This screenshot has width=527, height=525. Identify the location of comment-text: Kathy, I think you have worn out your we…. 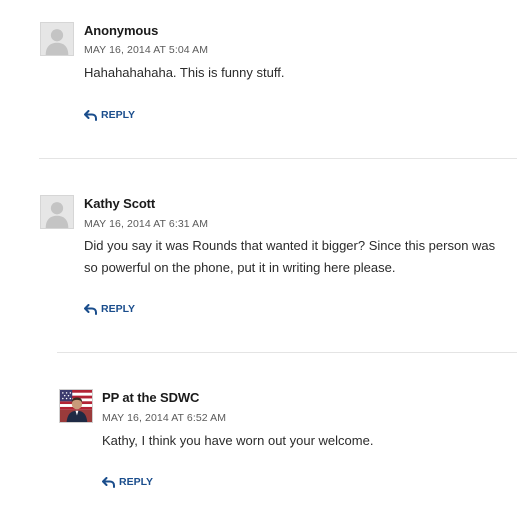
(238, 440).